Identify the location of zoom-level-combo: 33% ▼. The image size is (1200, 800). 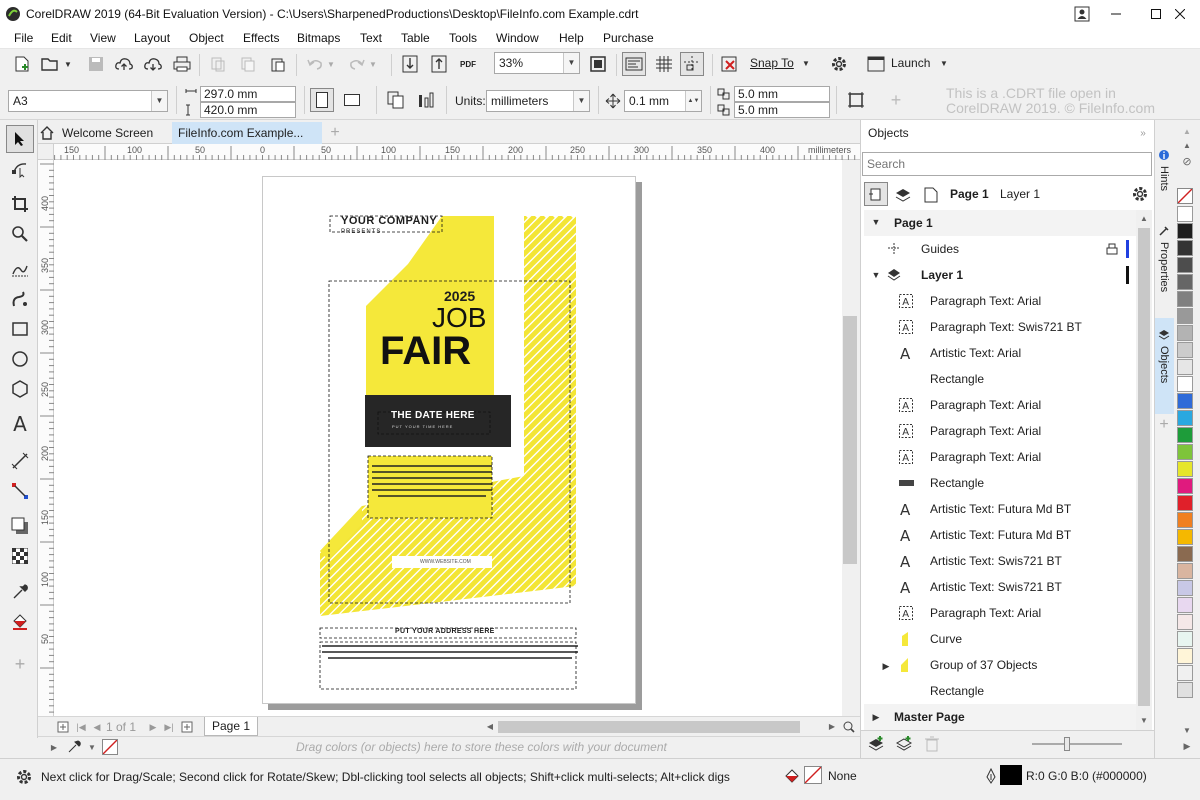
(537, 63).